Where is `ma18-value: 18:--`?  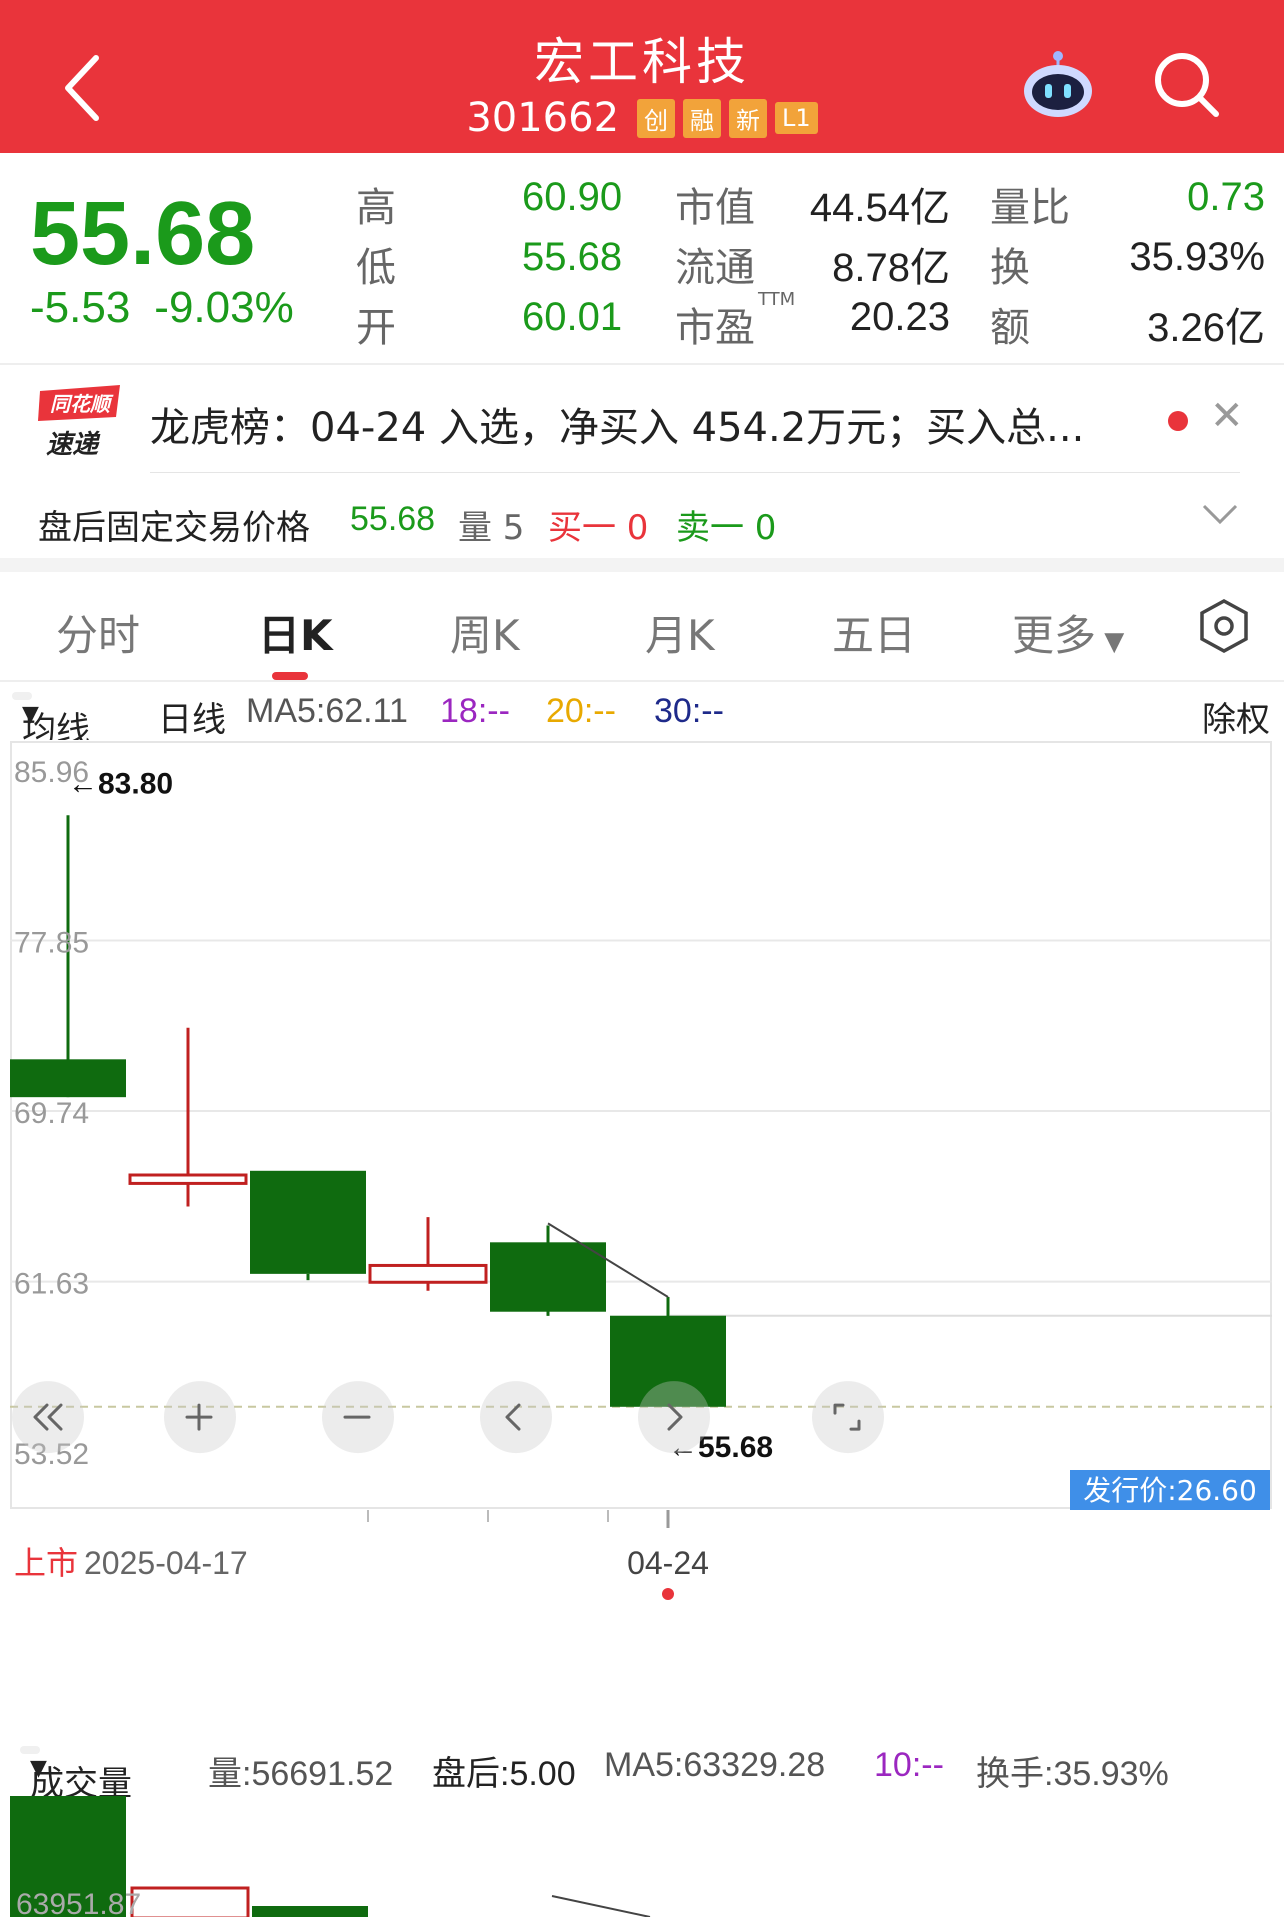
ma18-value: 18:-- is located at coordinates (475, 711).